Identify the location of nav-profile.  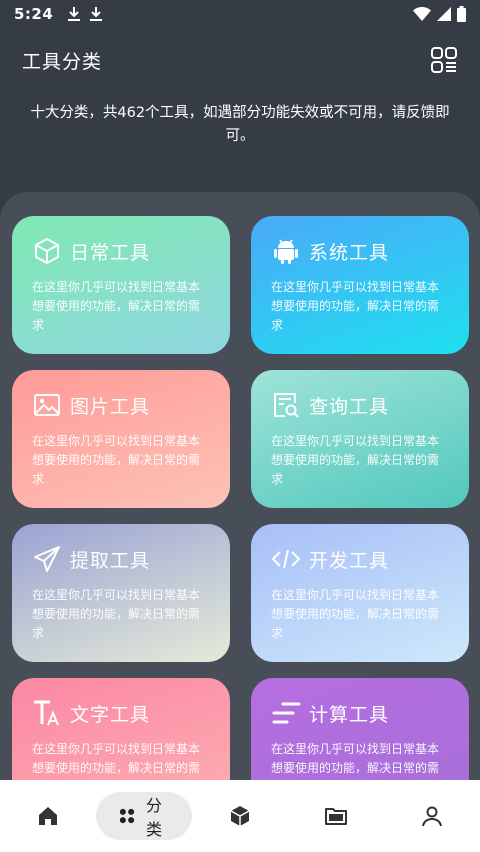
(432, 816).